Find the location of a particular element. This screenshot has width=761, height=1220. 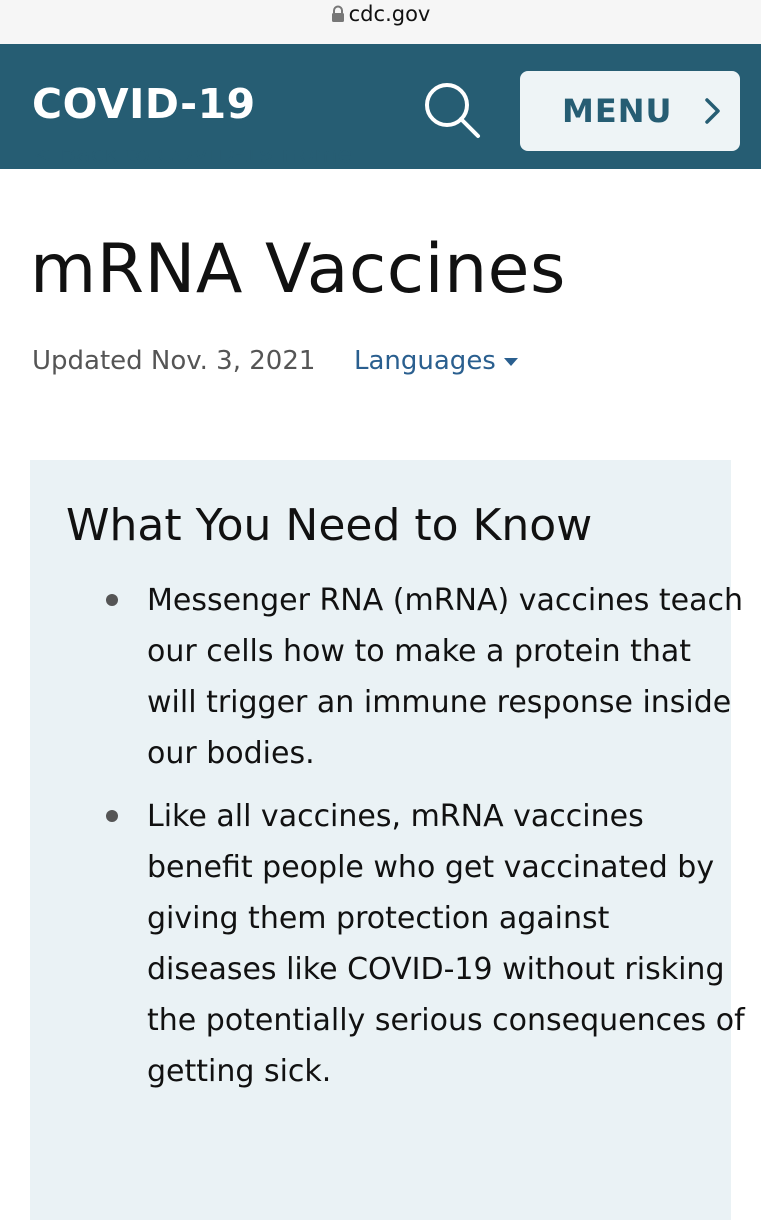

back-to-home-link: < Back to COVID-19 Home is located at coordinates (192, 161).